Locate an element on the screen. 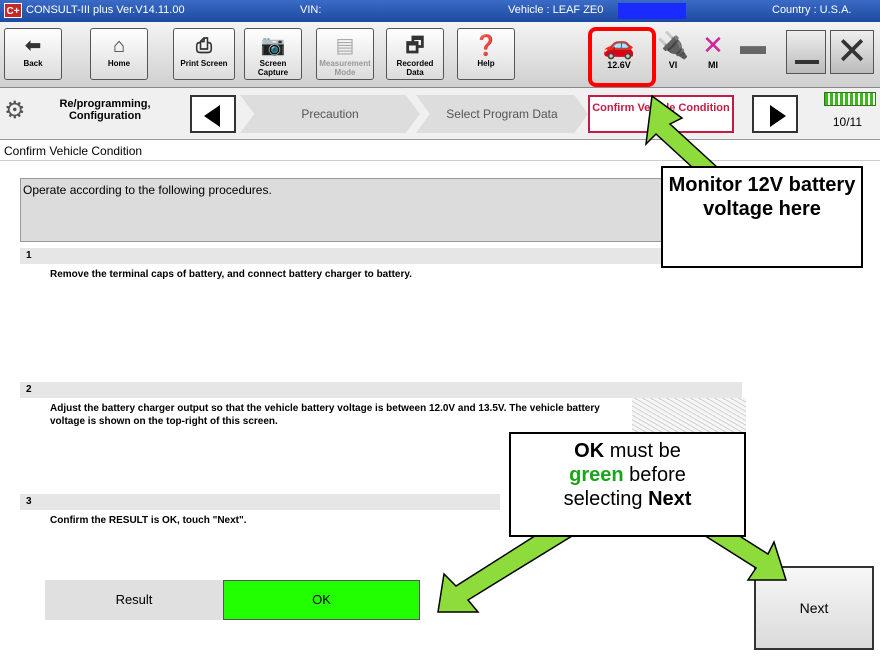  print-screen-button: ⎙ Print Screen is located at coordinates (204, 54).